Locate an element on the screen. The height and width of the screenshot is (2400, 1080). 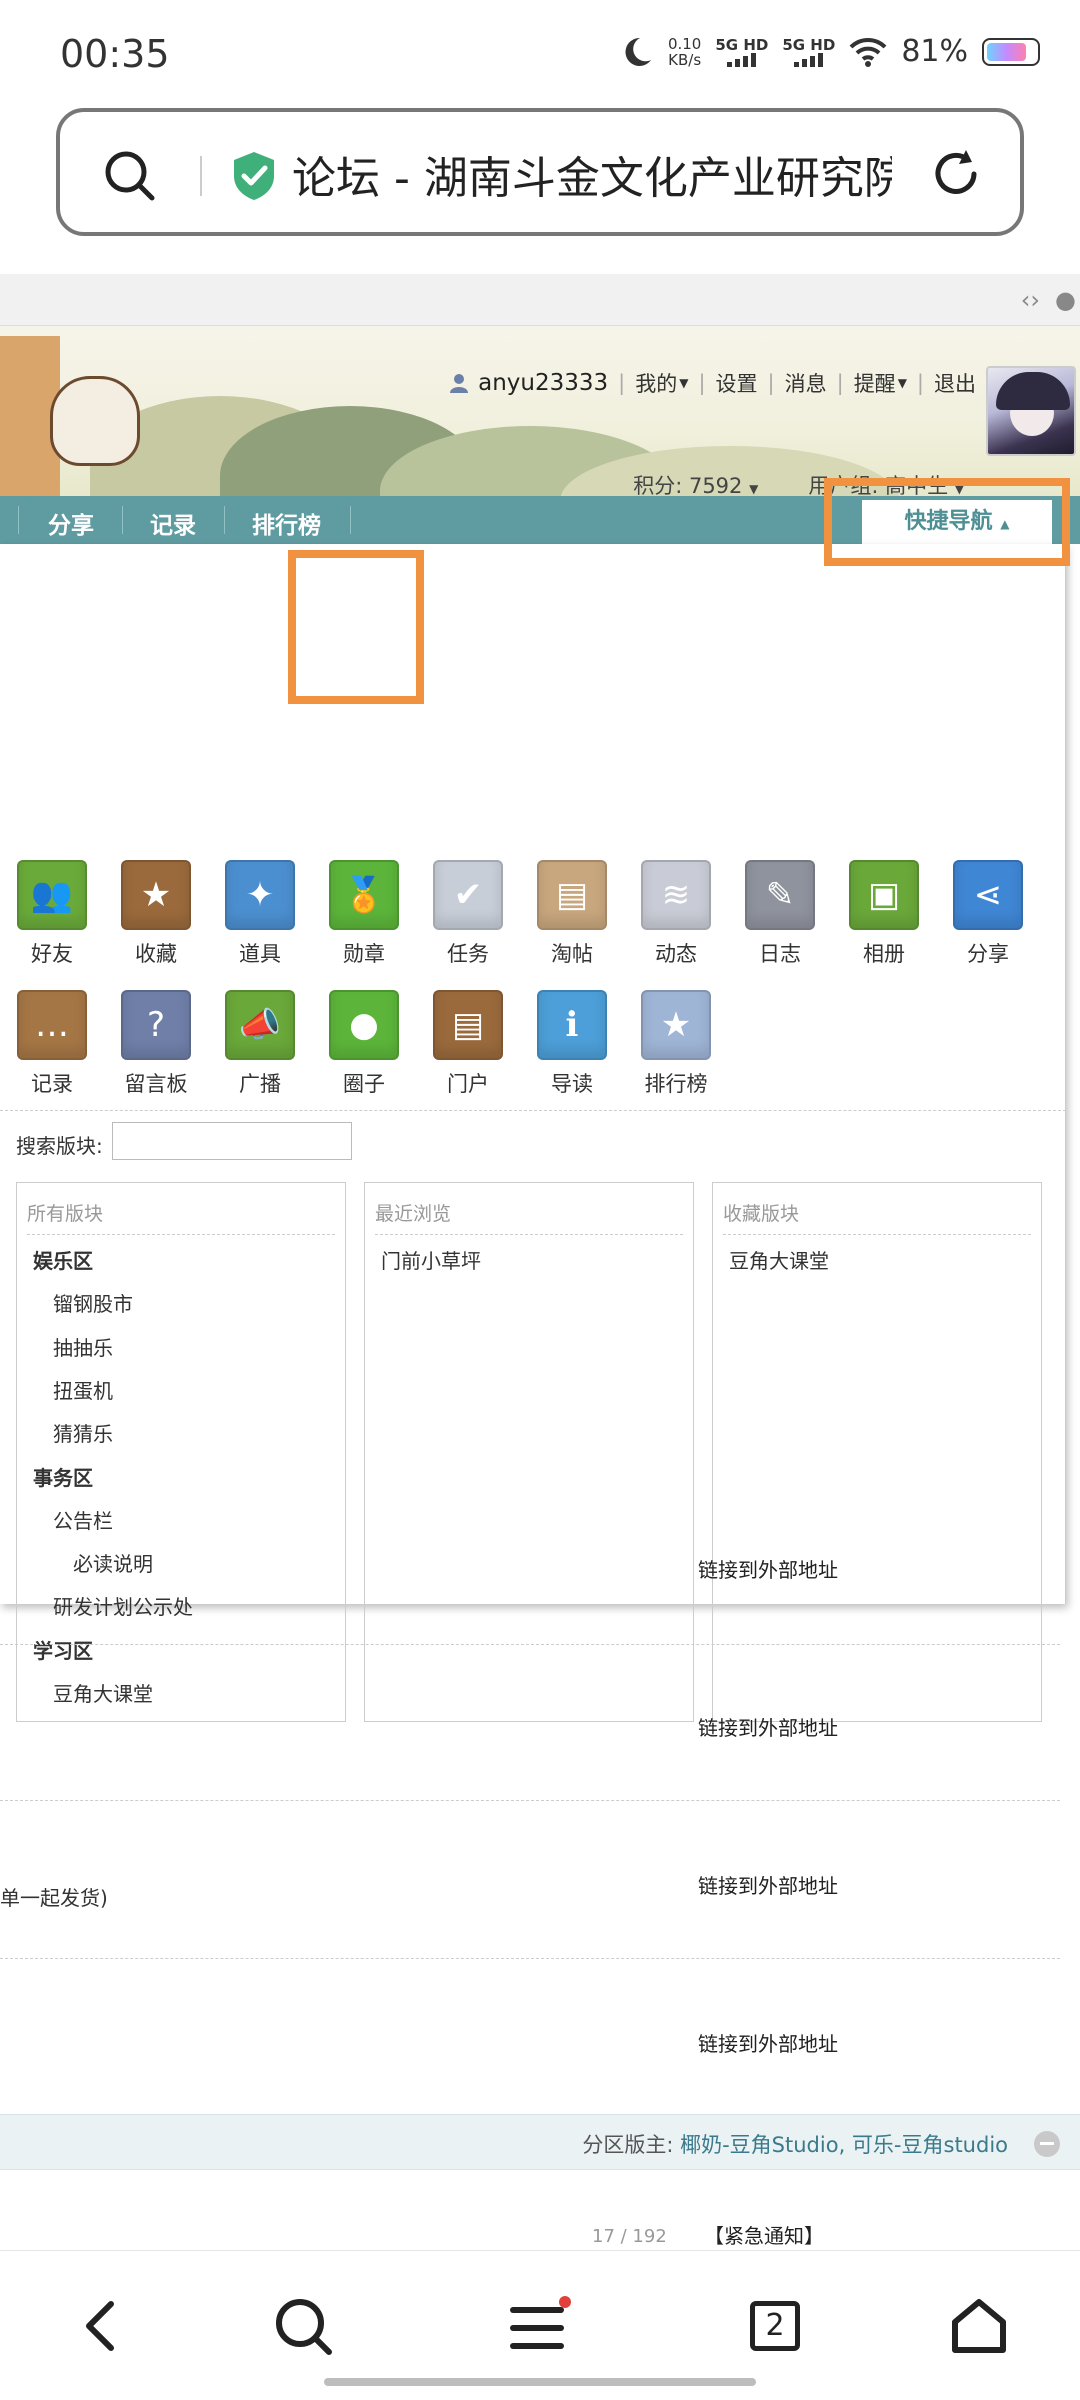
quick-app-share: ⋖ 分享 is located at coordinates (988, 914).